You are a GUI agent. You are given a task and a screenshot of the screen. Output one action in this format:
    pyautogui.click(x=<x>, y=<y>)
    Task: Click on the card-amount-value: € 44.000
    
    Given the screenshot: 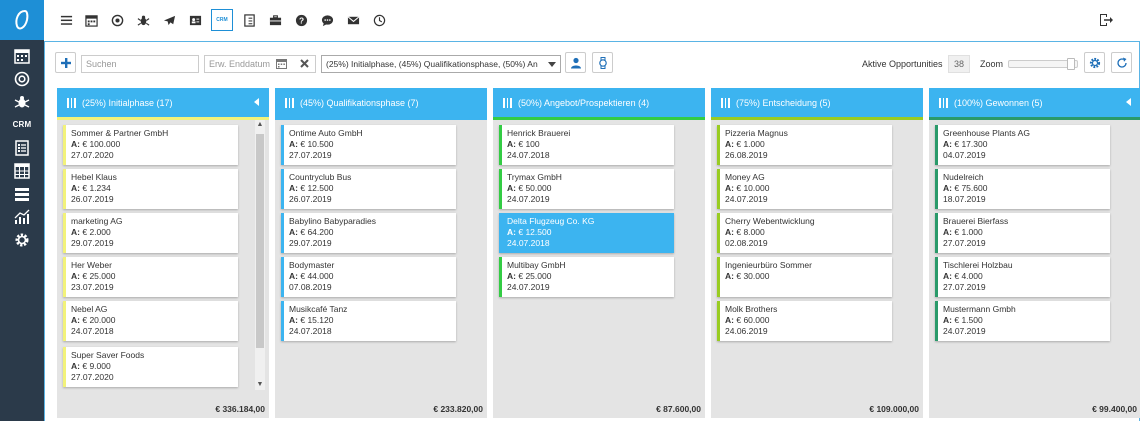 What is the action you would take?
    pyautogui.click(x=317, y=276)
    